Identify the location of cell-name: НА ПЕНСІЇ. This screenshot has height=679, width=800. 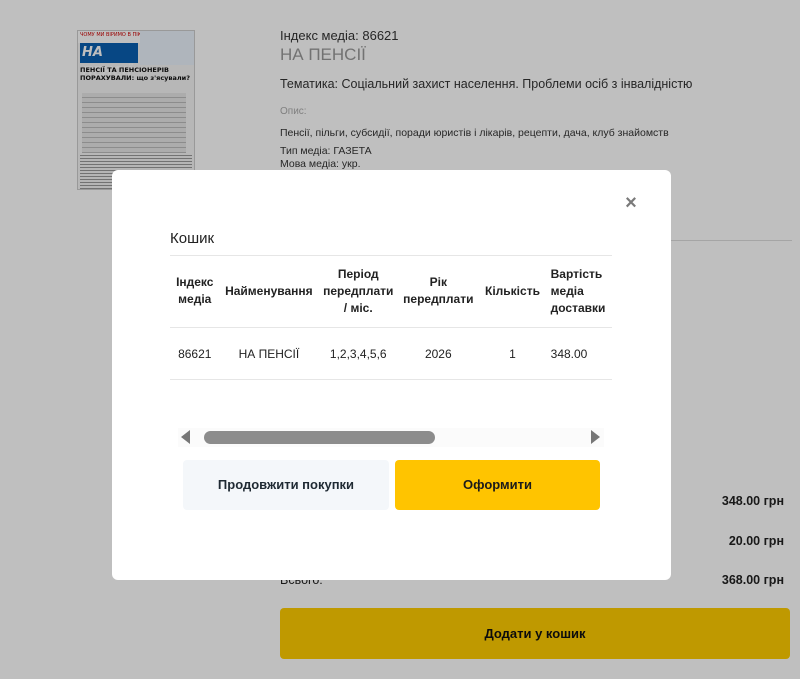
(269, 354).